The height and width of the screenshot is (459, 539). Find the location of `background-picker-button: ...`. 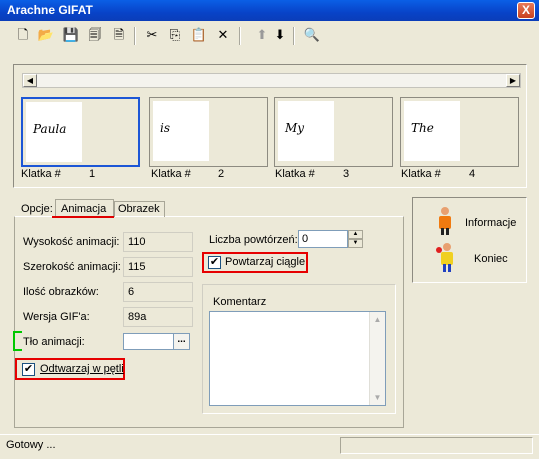

background-picker-button: ... is located at coordinates (181, 341).